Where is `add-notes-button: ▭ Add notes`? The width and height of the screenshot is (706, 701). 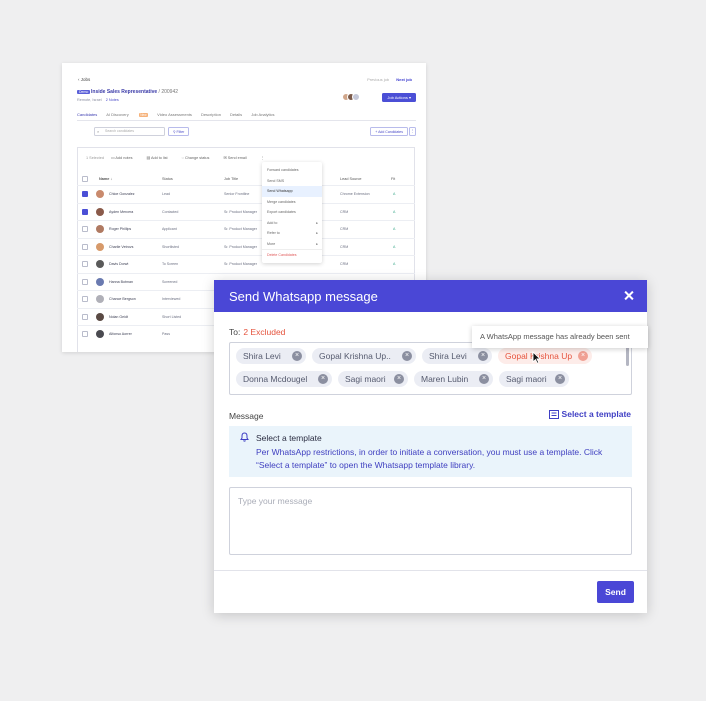 add-notes-button: ▭ Add notes is located at coordinates (125, 158).